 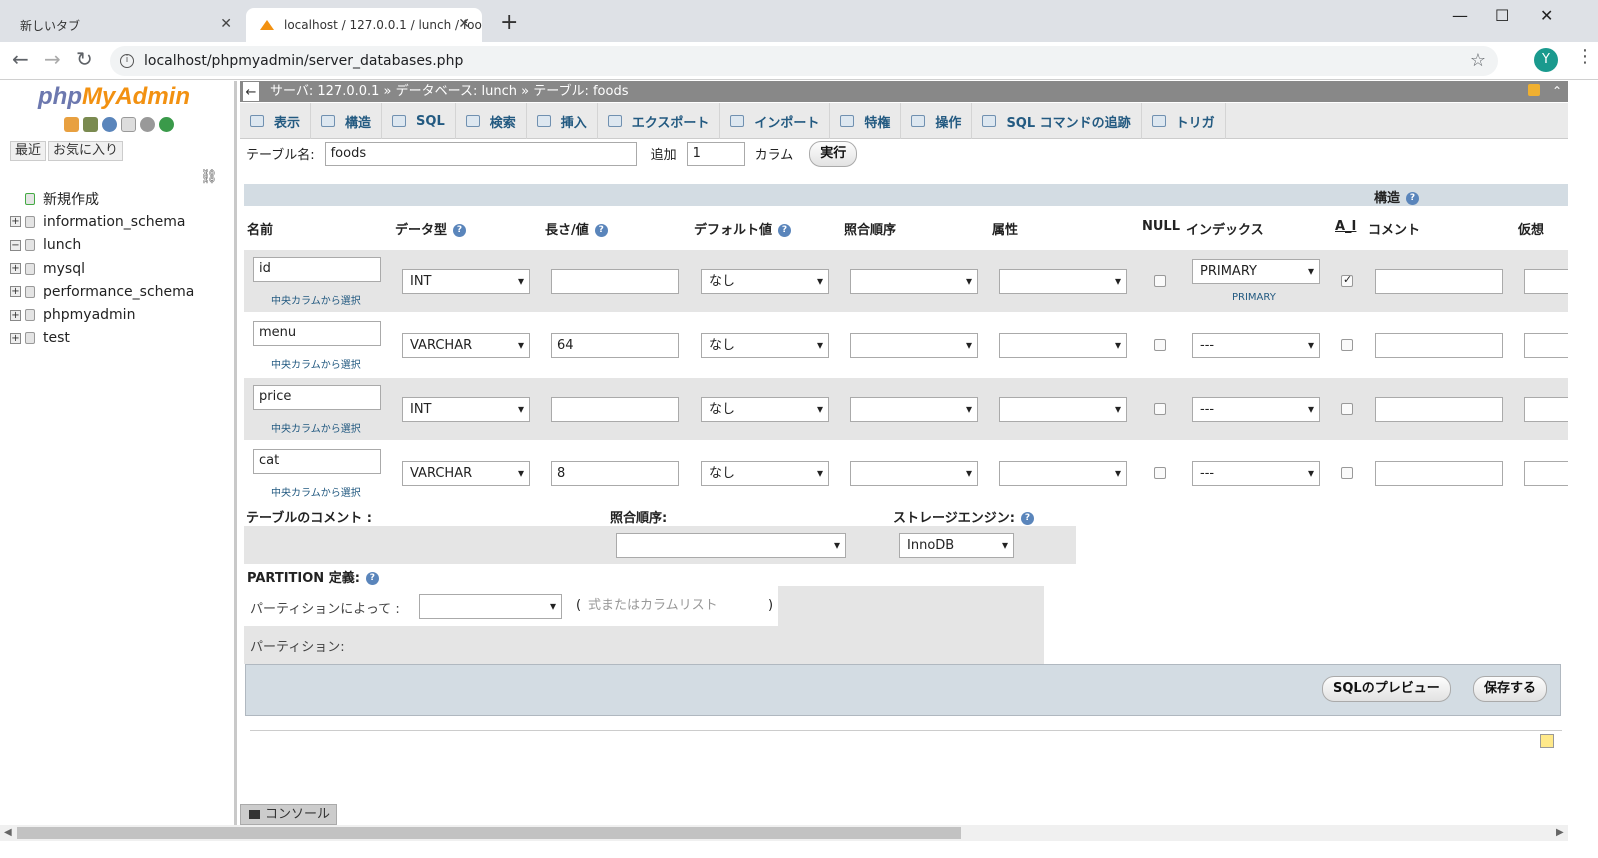 What do you see at coordinates (1256, 271) in the screenshot?
I see `field-index-select: PRIMARY` at bounding box center [1256, 271].